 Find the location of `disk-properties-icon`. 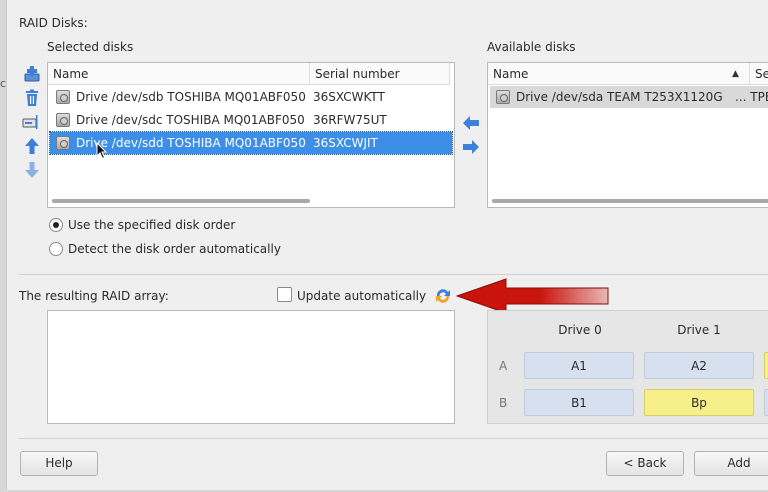

disk-properties-icon is located at coordinates (31, 122).